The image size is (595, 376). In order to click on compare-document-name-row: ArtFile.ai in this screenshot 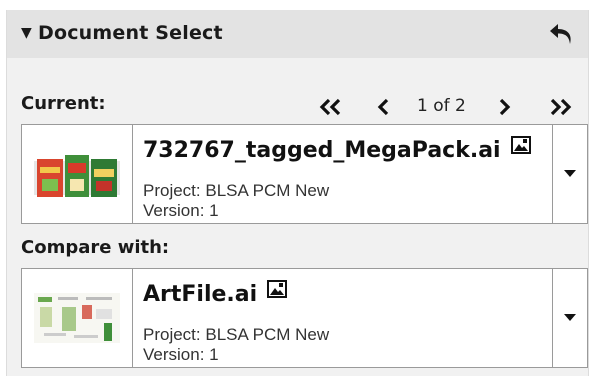, I will do `click(215, 293)`.